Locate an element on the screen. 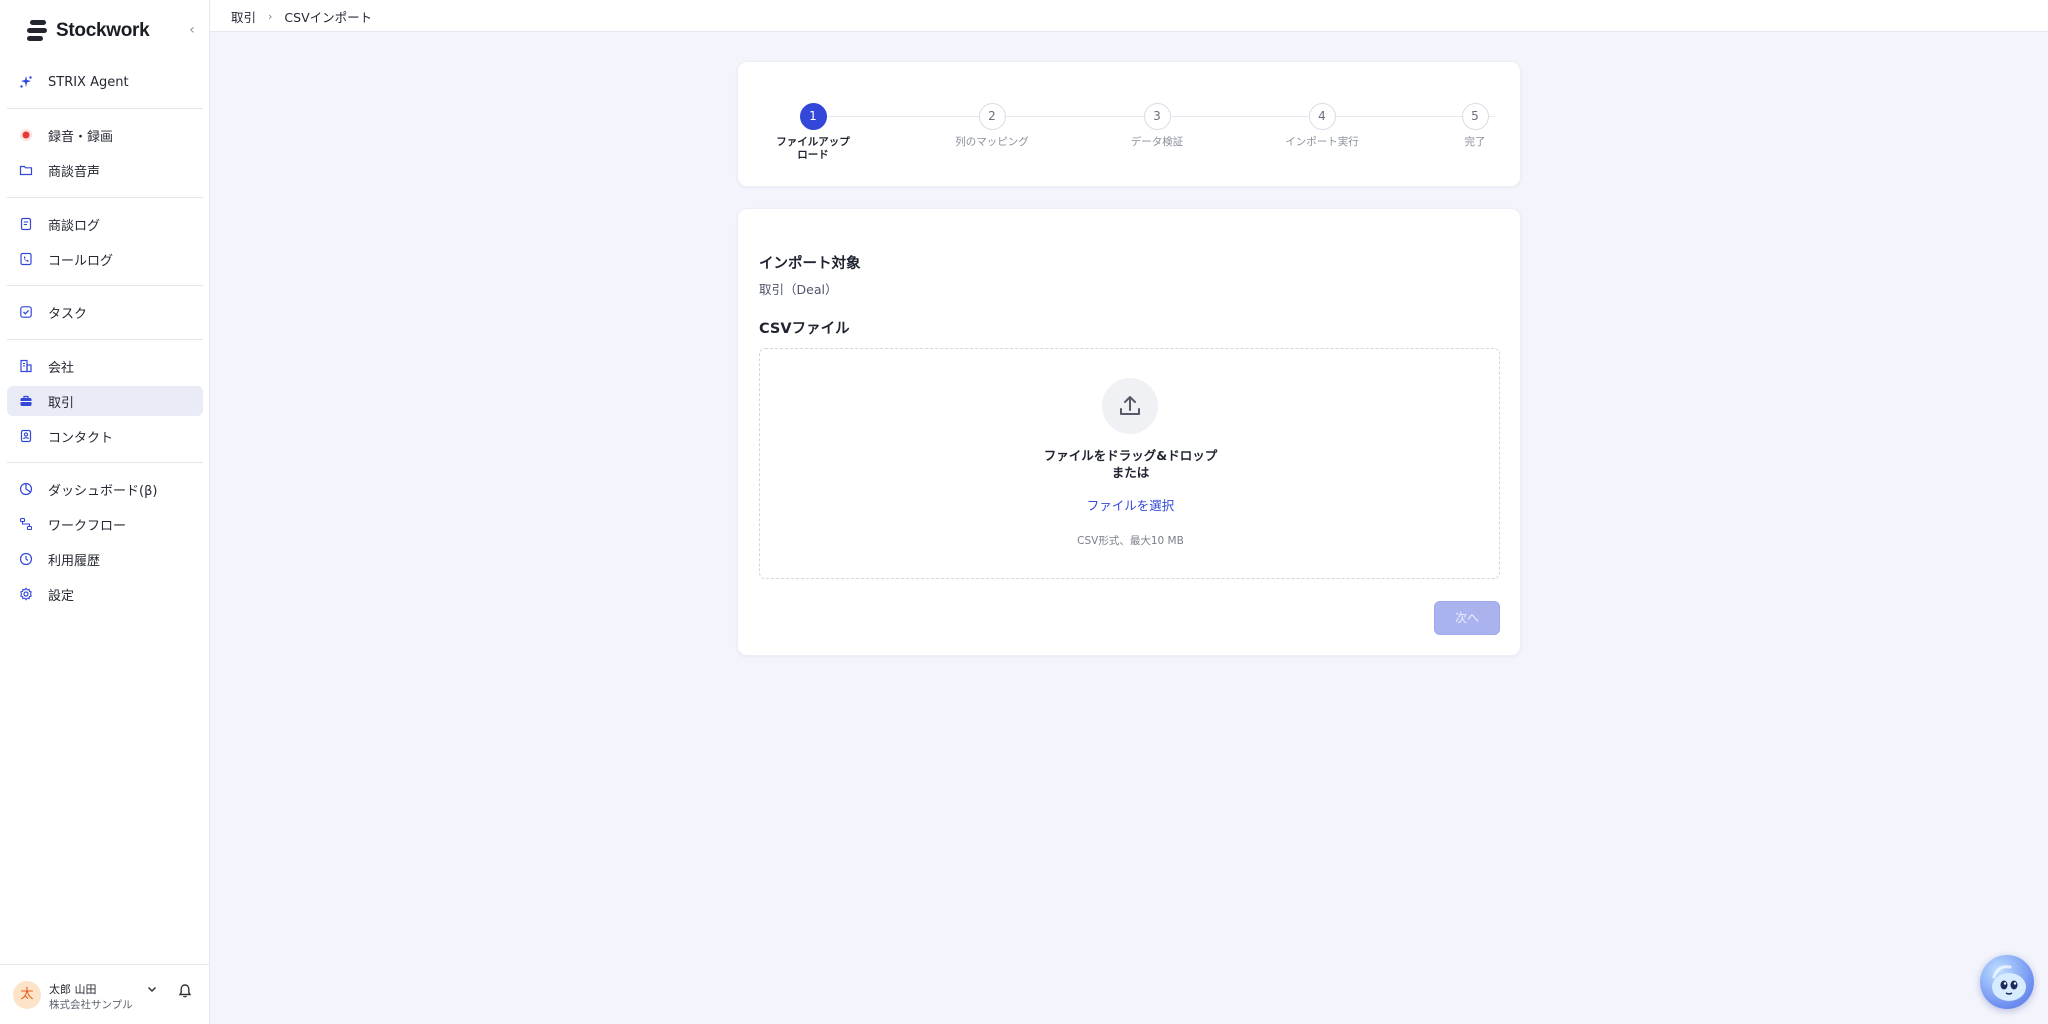  sidebar-item-companies: 会社 is located at coordinates (105, 366).